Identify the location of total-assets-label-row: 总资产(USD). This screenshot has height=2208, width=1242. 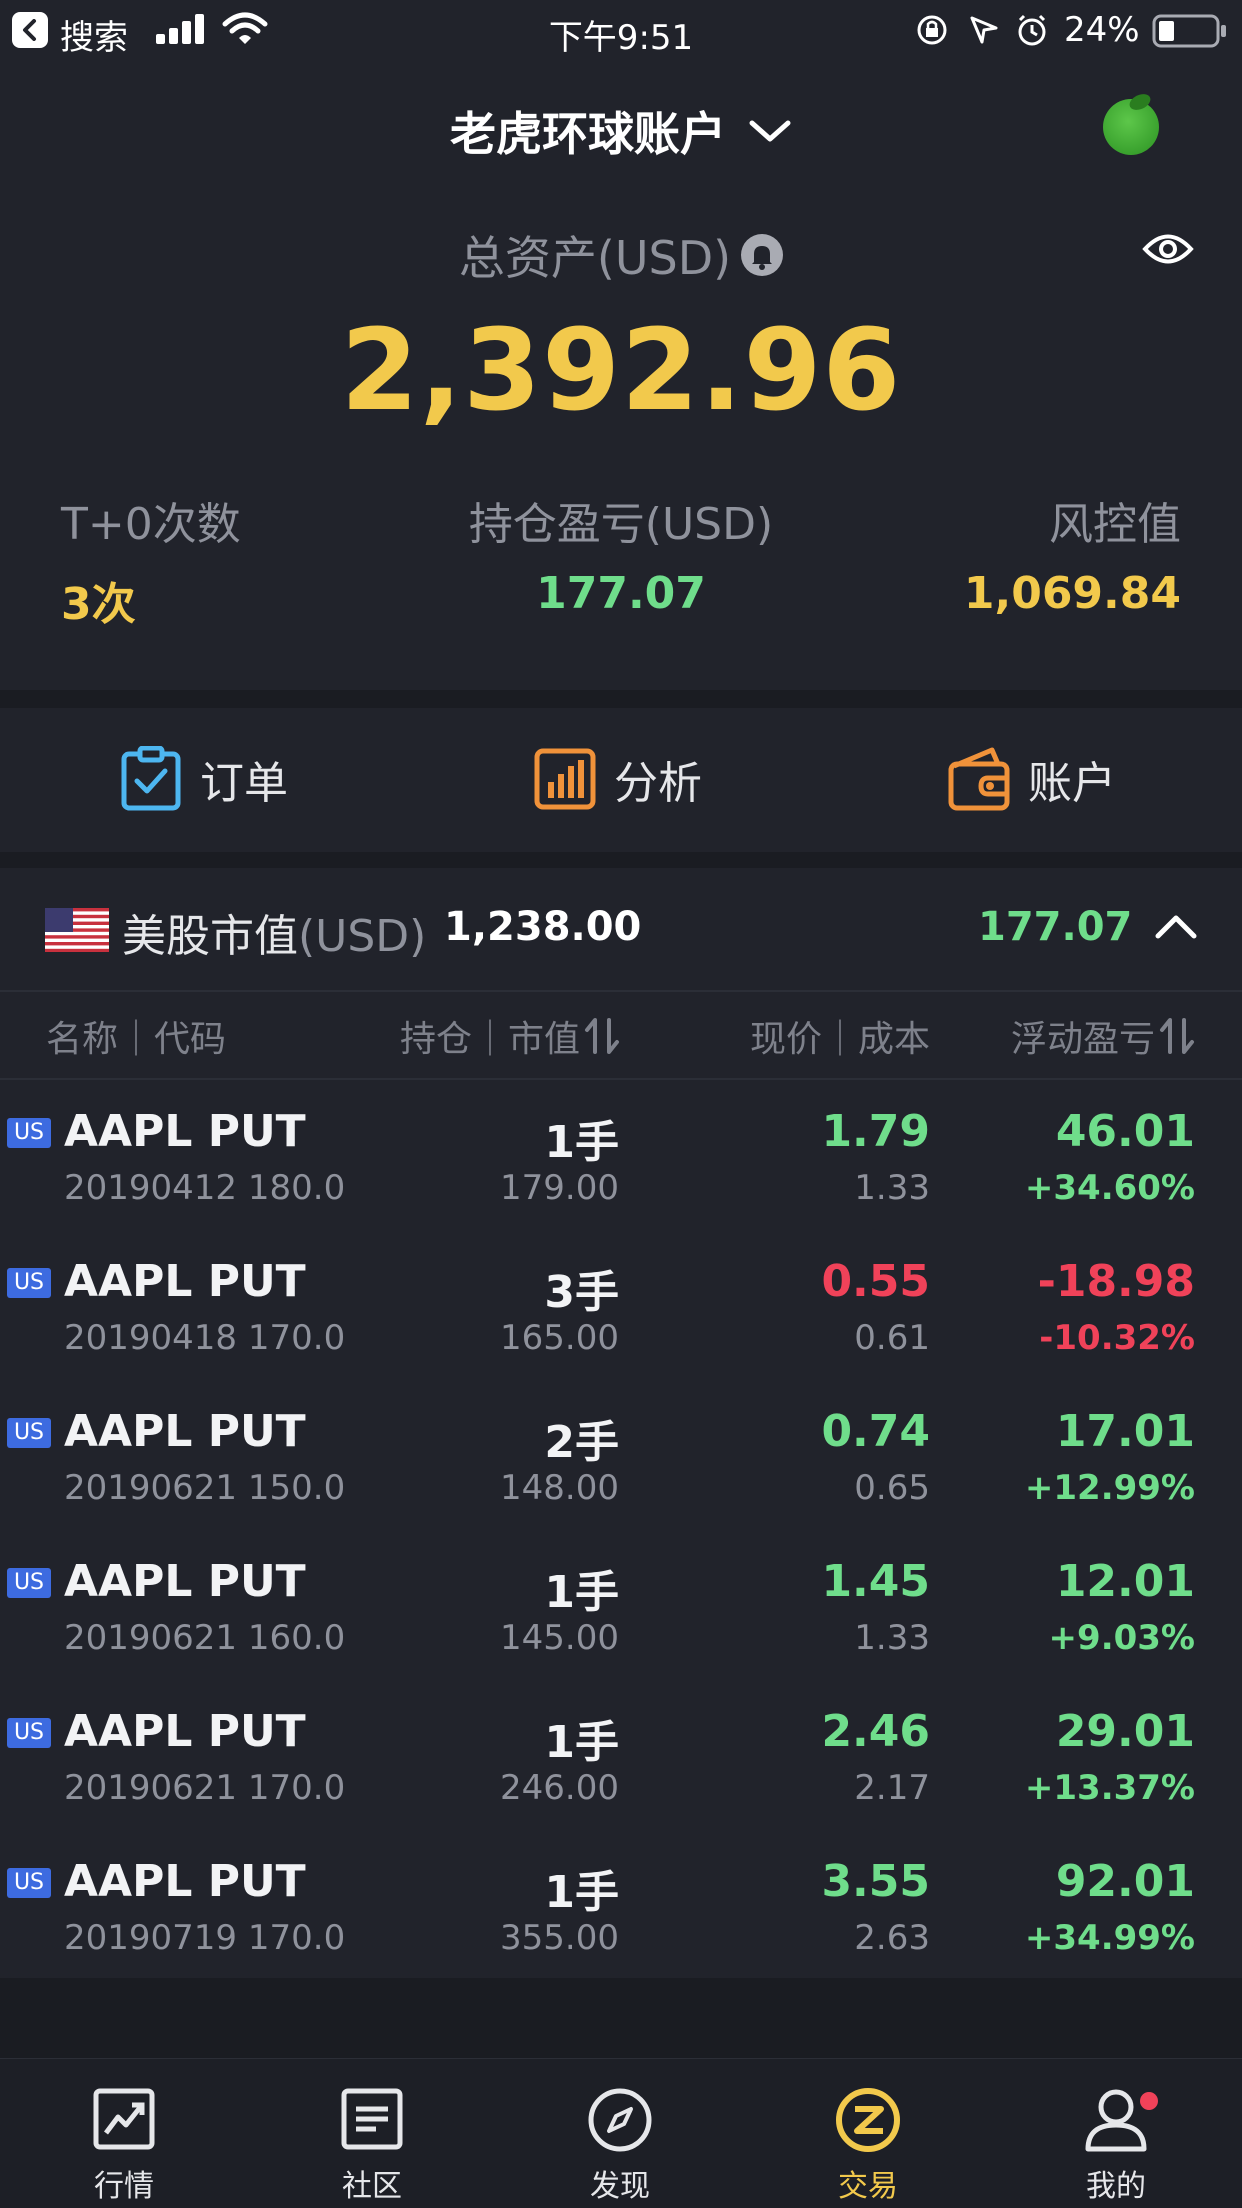
(621, 255).